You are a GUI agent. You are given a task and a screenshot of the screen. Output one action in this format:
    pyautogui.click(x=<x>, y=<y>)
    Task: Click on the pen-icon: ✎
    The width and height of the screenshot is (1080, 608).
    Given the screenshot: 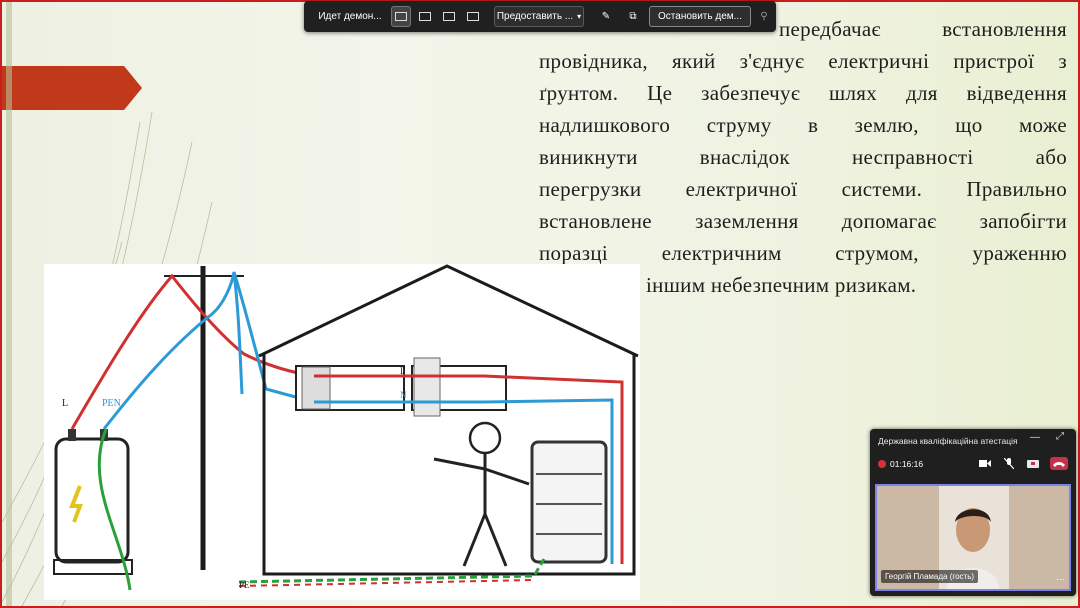 What is the action you would take?
    pyautogui.click(x=606, y=16)
    